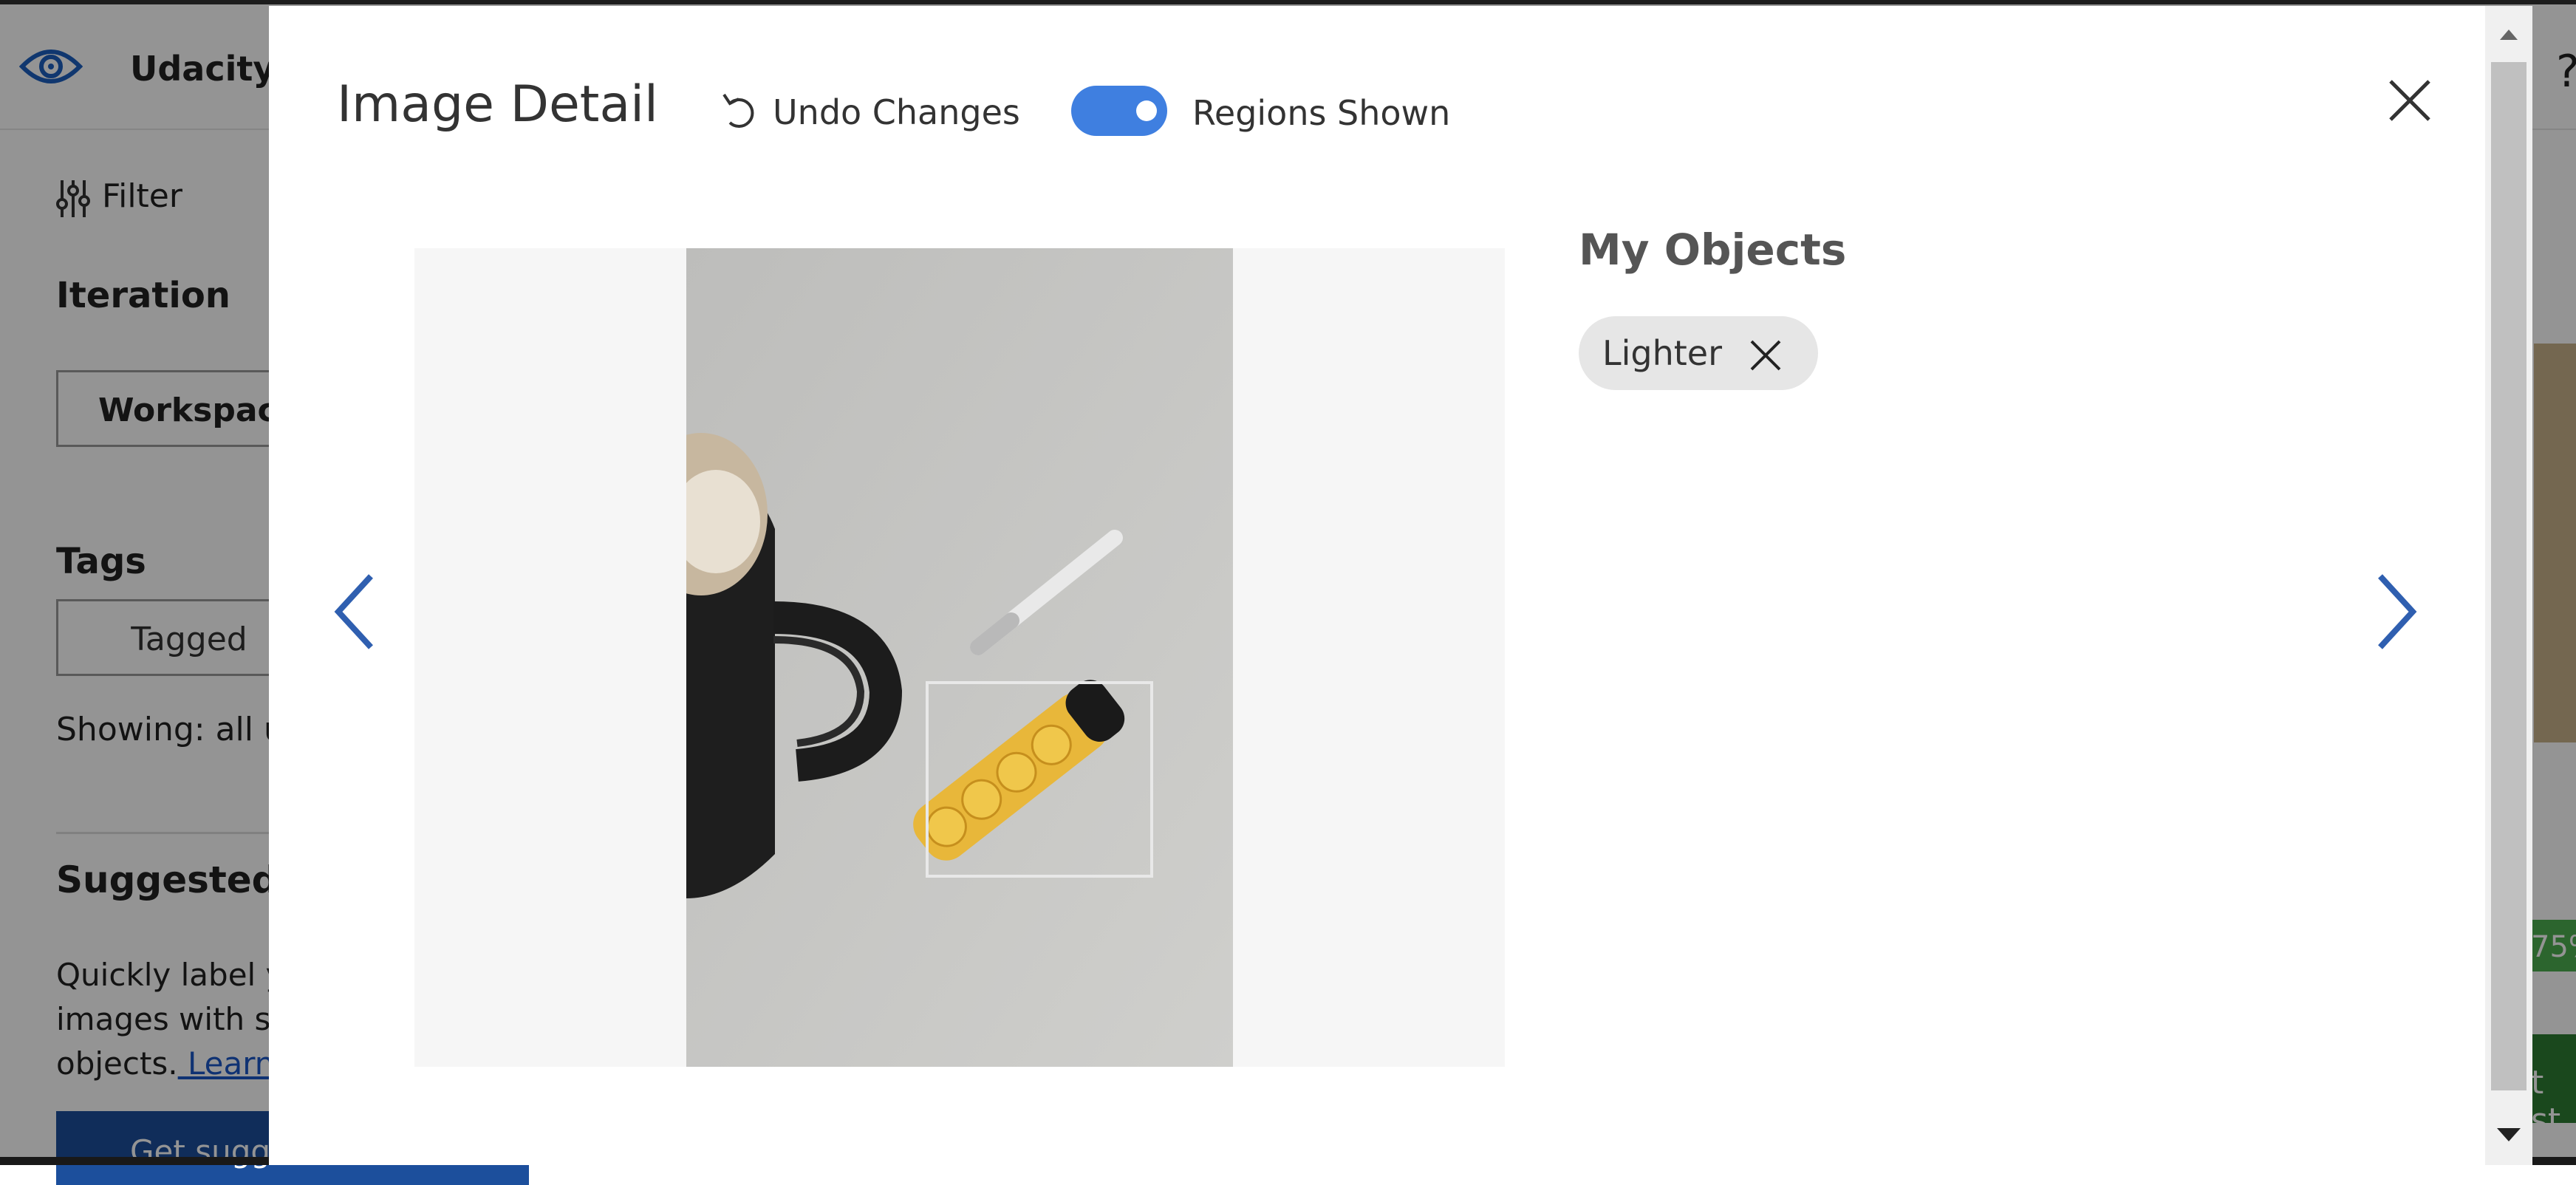  Describe the element at coordinates (2508, 1137) in the screenshot. I see `scroll-down-icon` at that location.